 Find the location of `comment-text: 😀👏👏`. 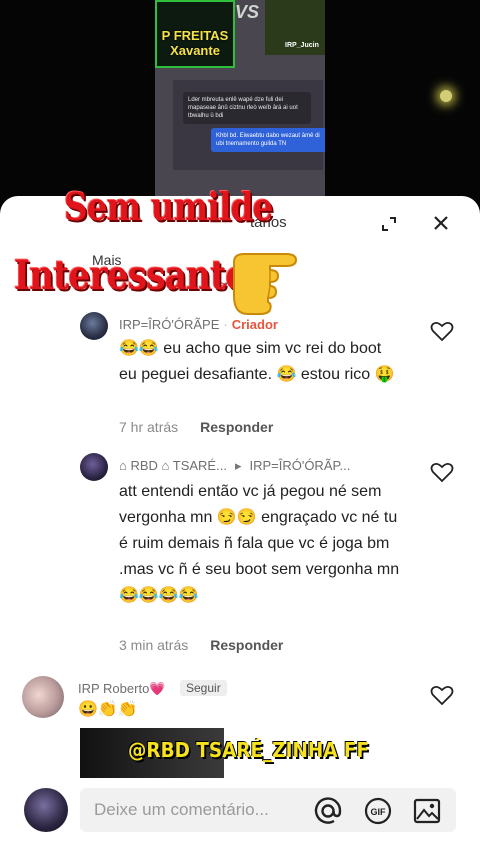

comment-text: 😀👏👏 is located at coordinates (108, 709).